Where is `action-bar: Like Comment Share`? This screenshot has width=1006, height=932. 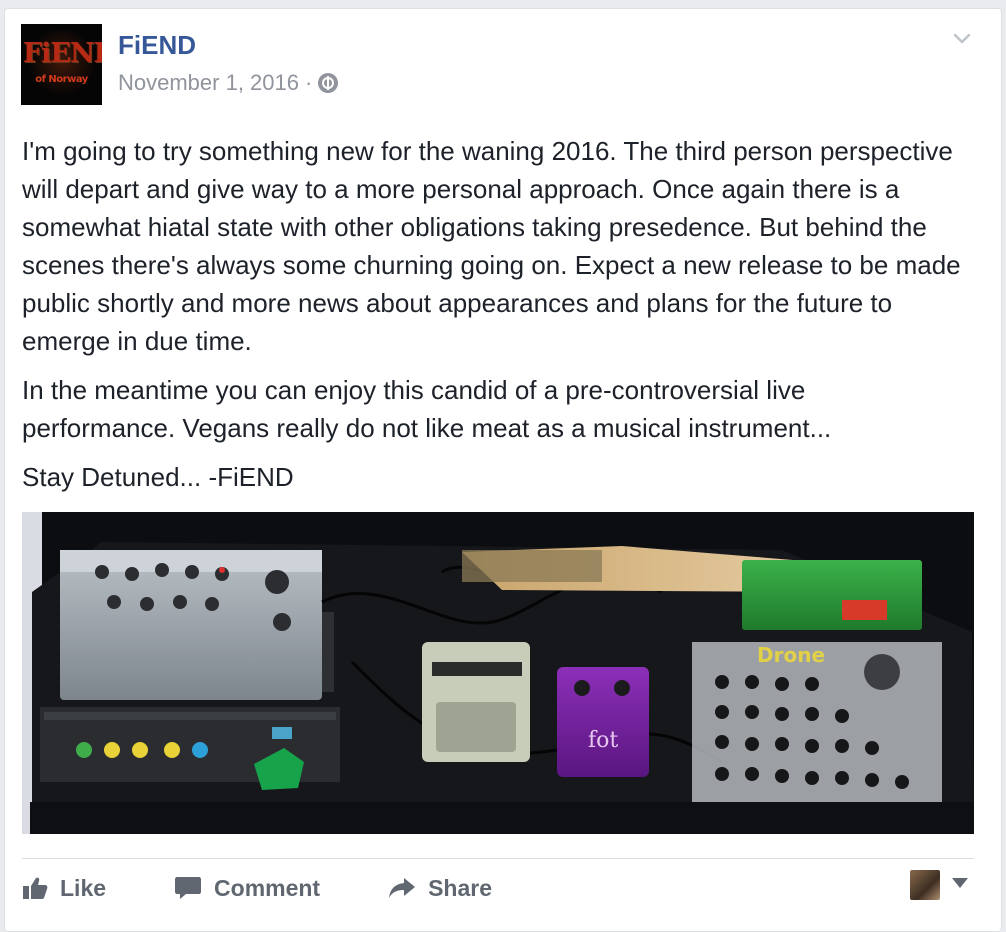
action-bar: Like Comment Share is located at coordinates (291, 888).